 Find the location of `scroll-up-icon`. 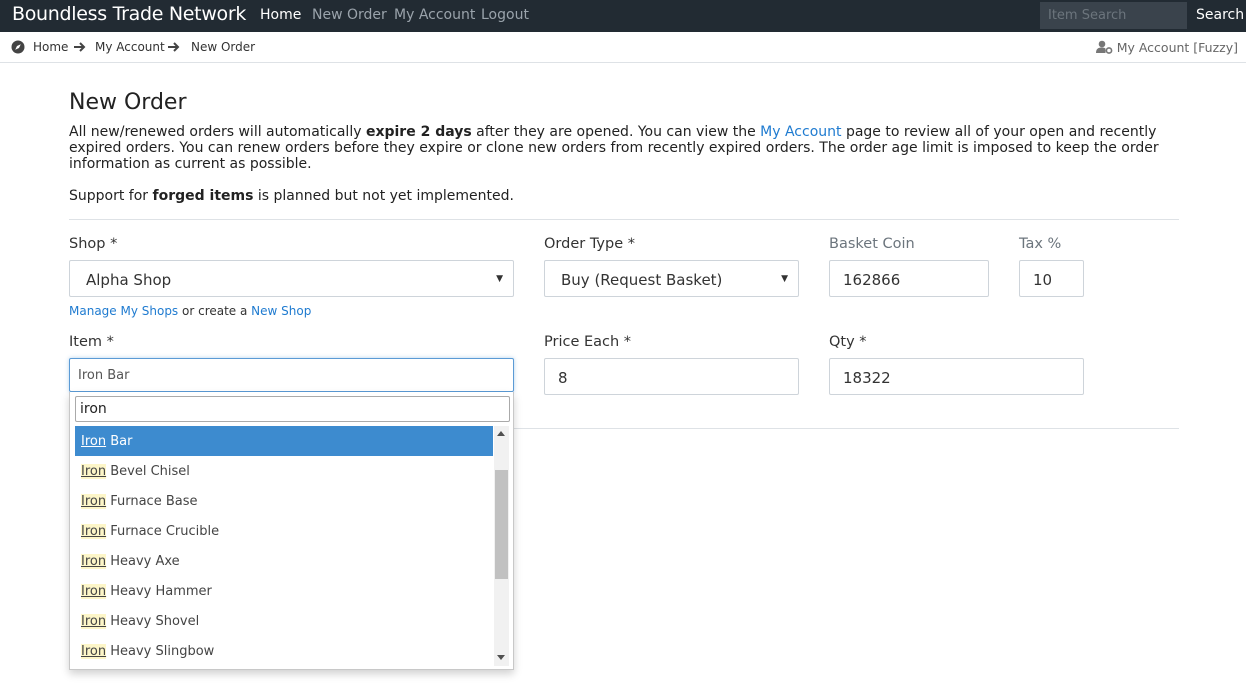

scroll-up-icon is located at coordinates (501, 433).